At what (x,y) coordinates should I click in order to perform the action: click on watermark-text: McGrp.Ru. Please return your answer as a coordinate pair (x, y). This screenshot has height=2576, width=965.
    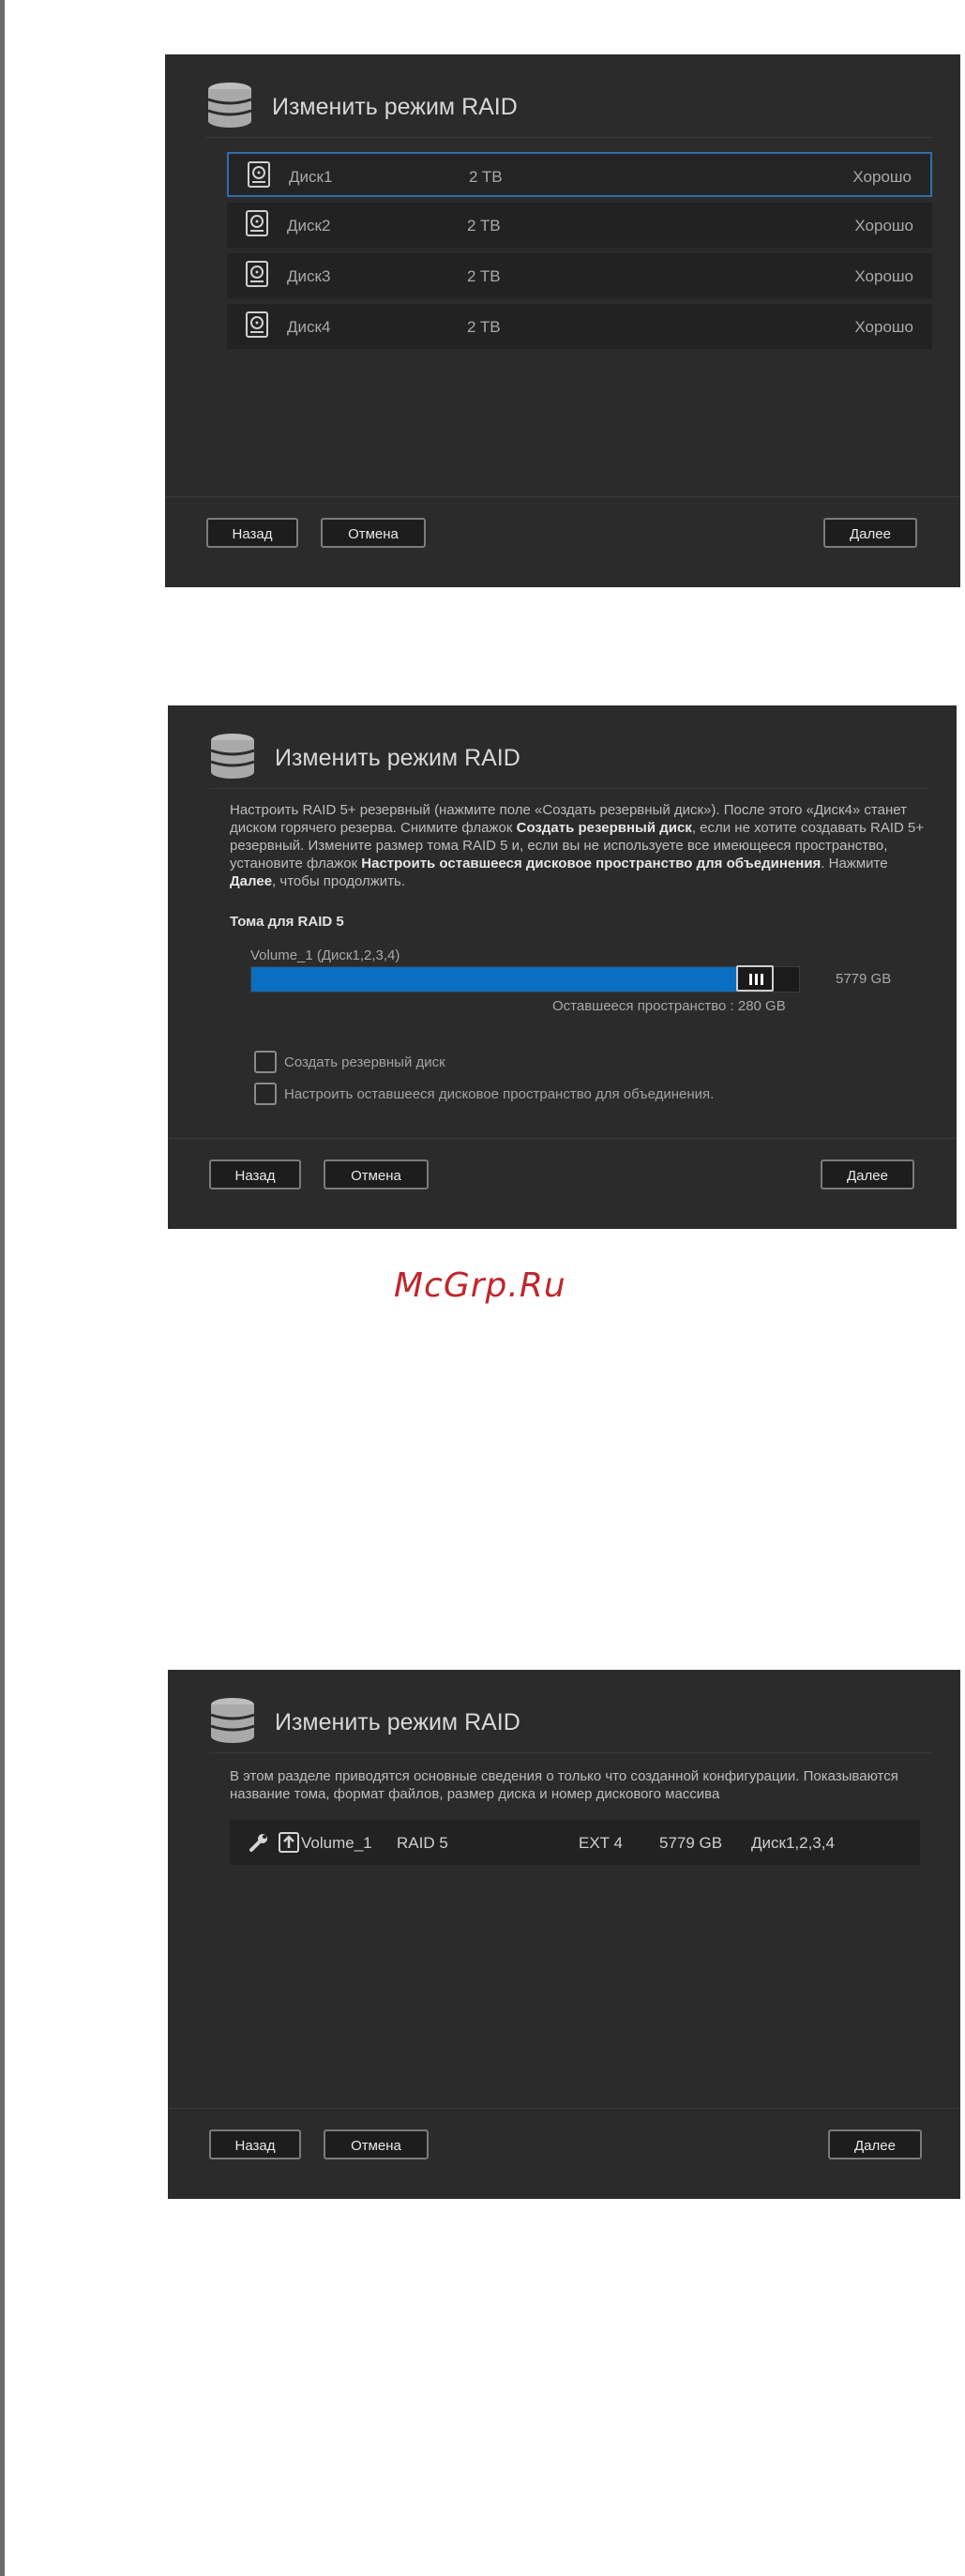
    Looking at the image, I should click on (480, 1285).